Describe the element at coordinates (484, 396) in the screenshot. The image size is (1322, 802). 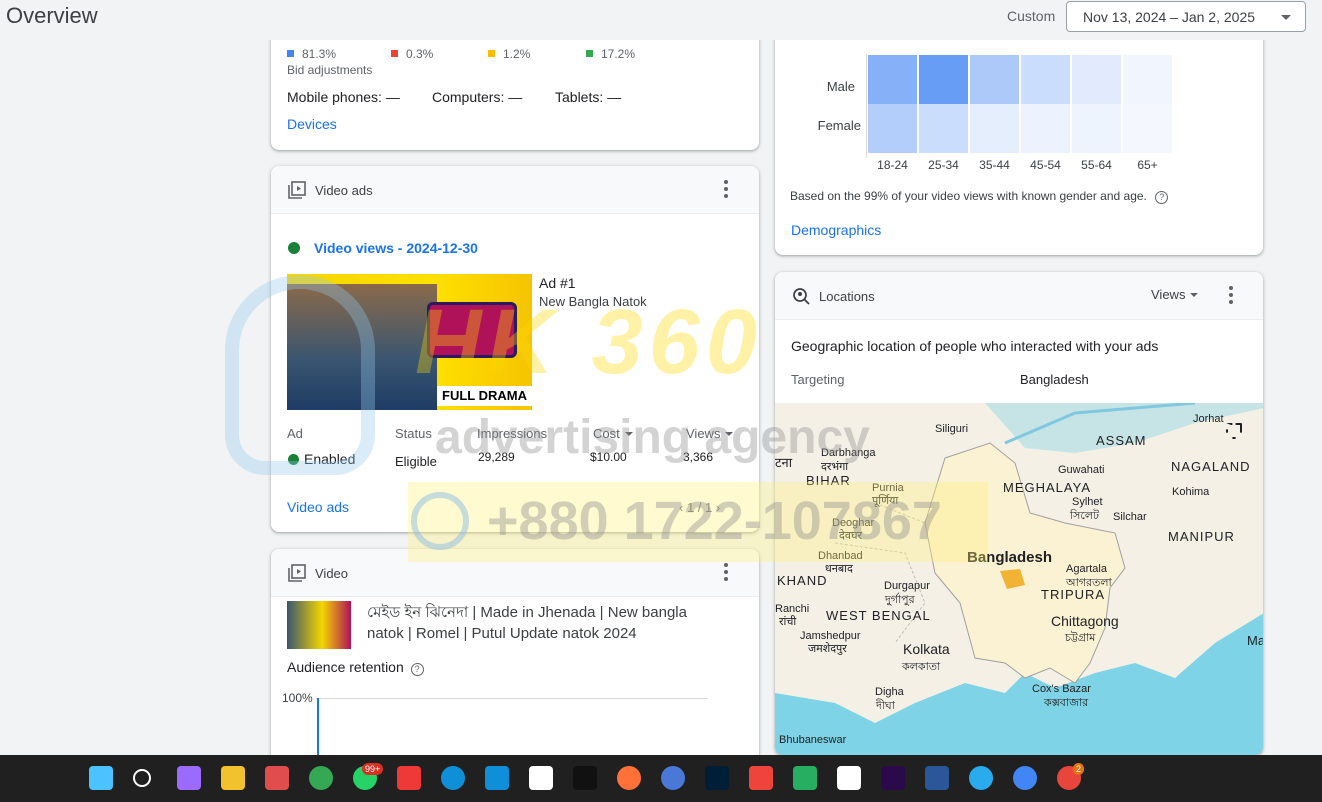
I see `thumbnail-banner: FULL DRAMA` at that location.